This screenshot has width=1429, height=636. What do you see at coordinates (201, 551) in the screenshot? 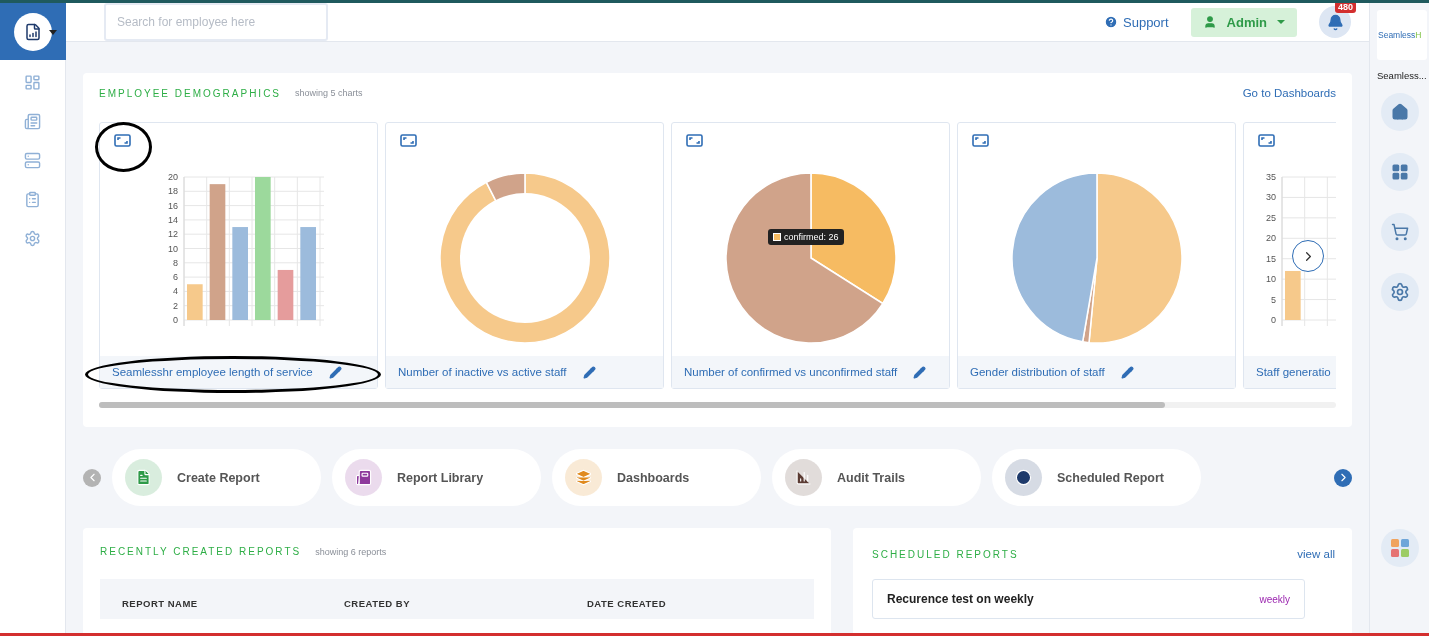
I see `section-title: RECENTLY CREATED REPORTS` at bounding box center [201, 551].